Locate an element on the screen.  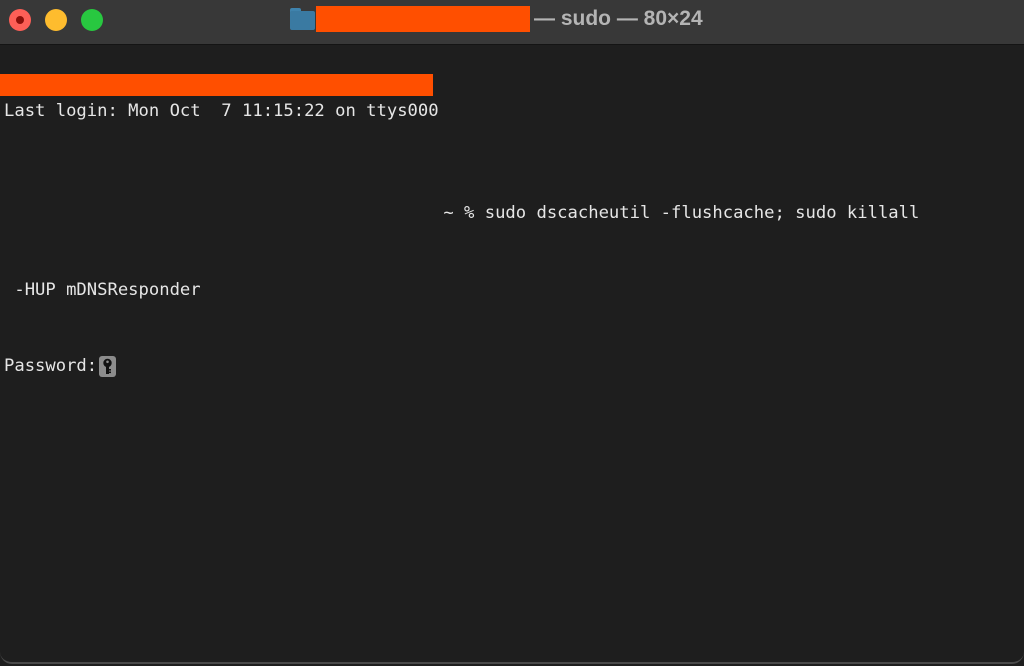
password-label: Password: is located at coordinates (51, 366).